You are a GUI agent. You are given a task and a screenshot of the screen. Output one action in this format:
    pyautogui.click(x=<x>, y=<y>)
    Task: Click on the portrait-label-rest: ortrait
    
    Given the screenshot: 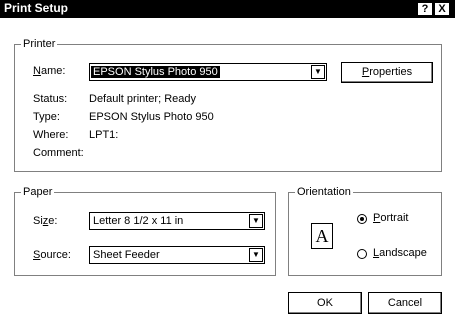 What is the action you would take?
    pyautogui.click(x=394, y=218)
    